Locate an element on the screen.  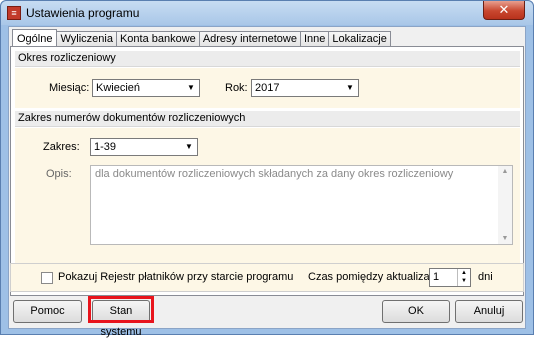
tab-inne: Inne is located at coordinates (315, 39).